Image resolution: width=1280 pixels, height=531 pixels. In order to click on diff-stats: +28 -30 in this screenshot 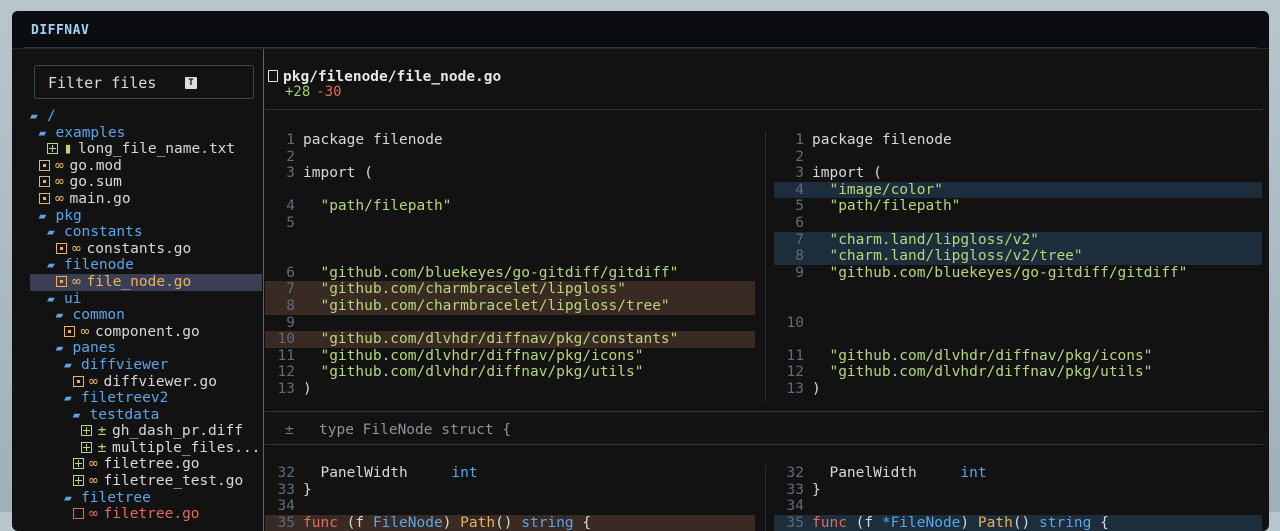, I will do `click(313, 92)`.